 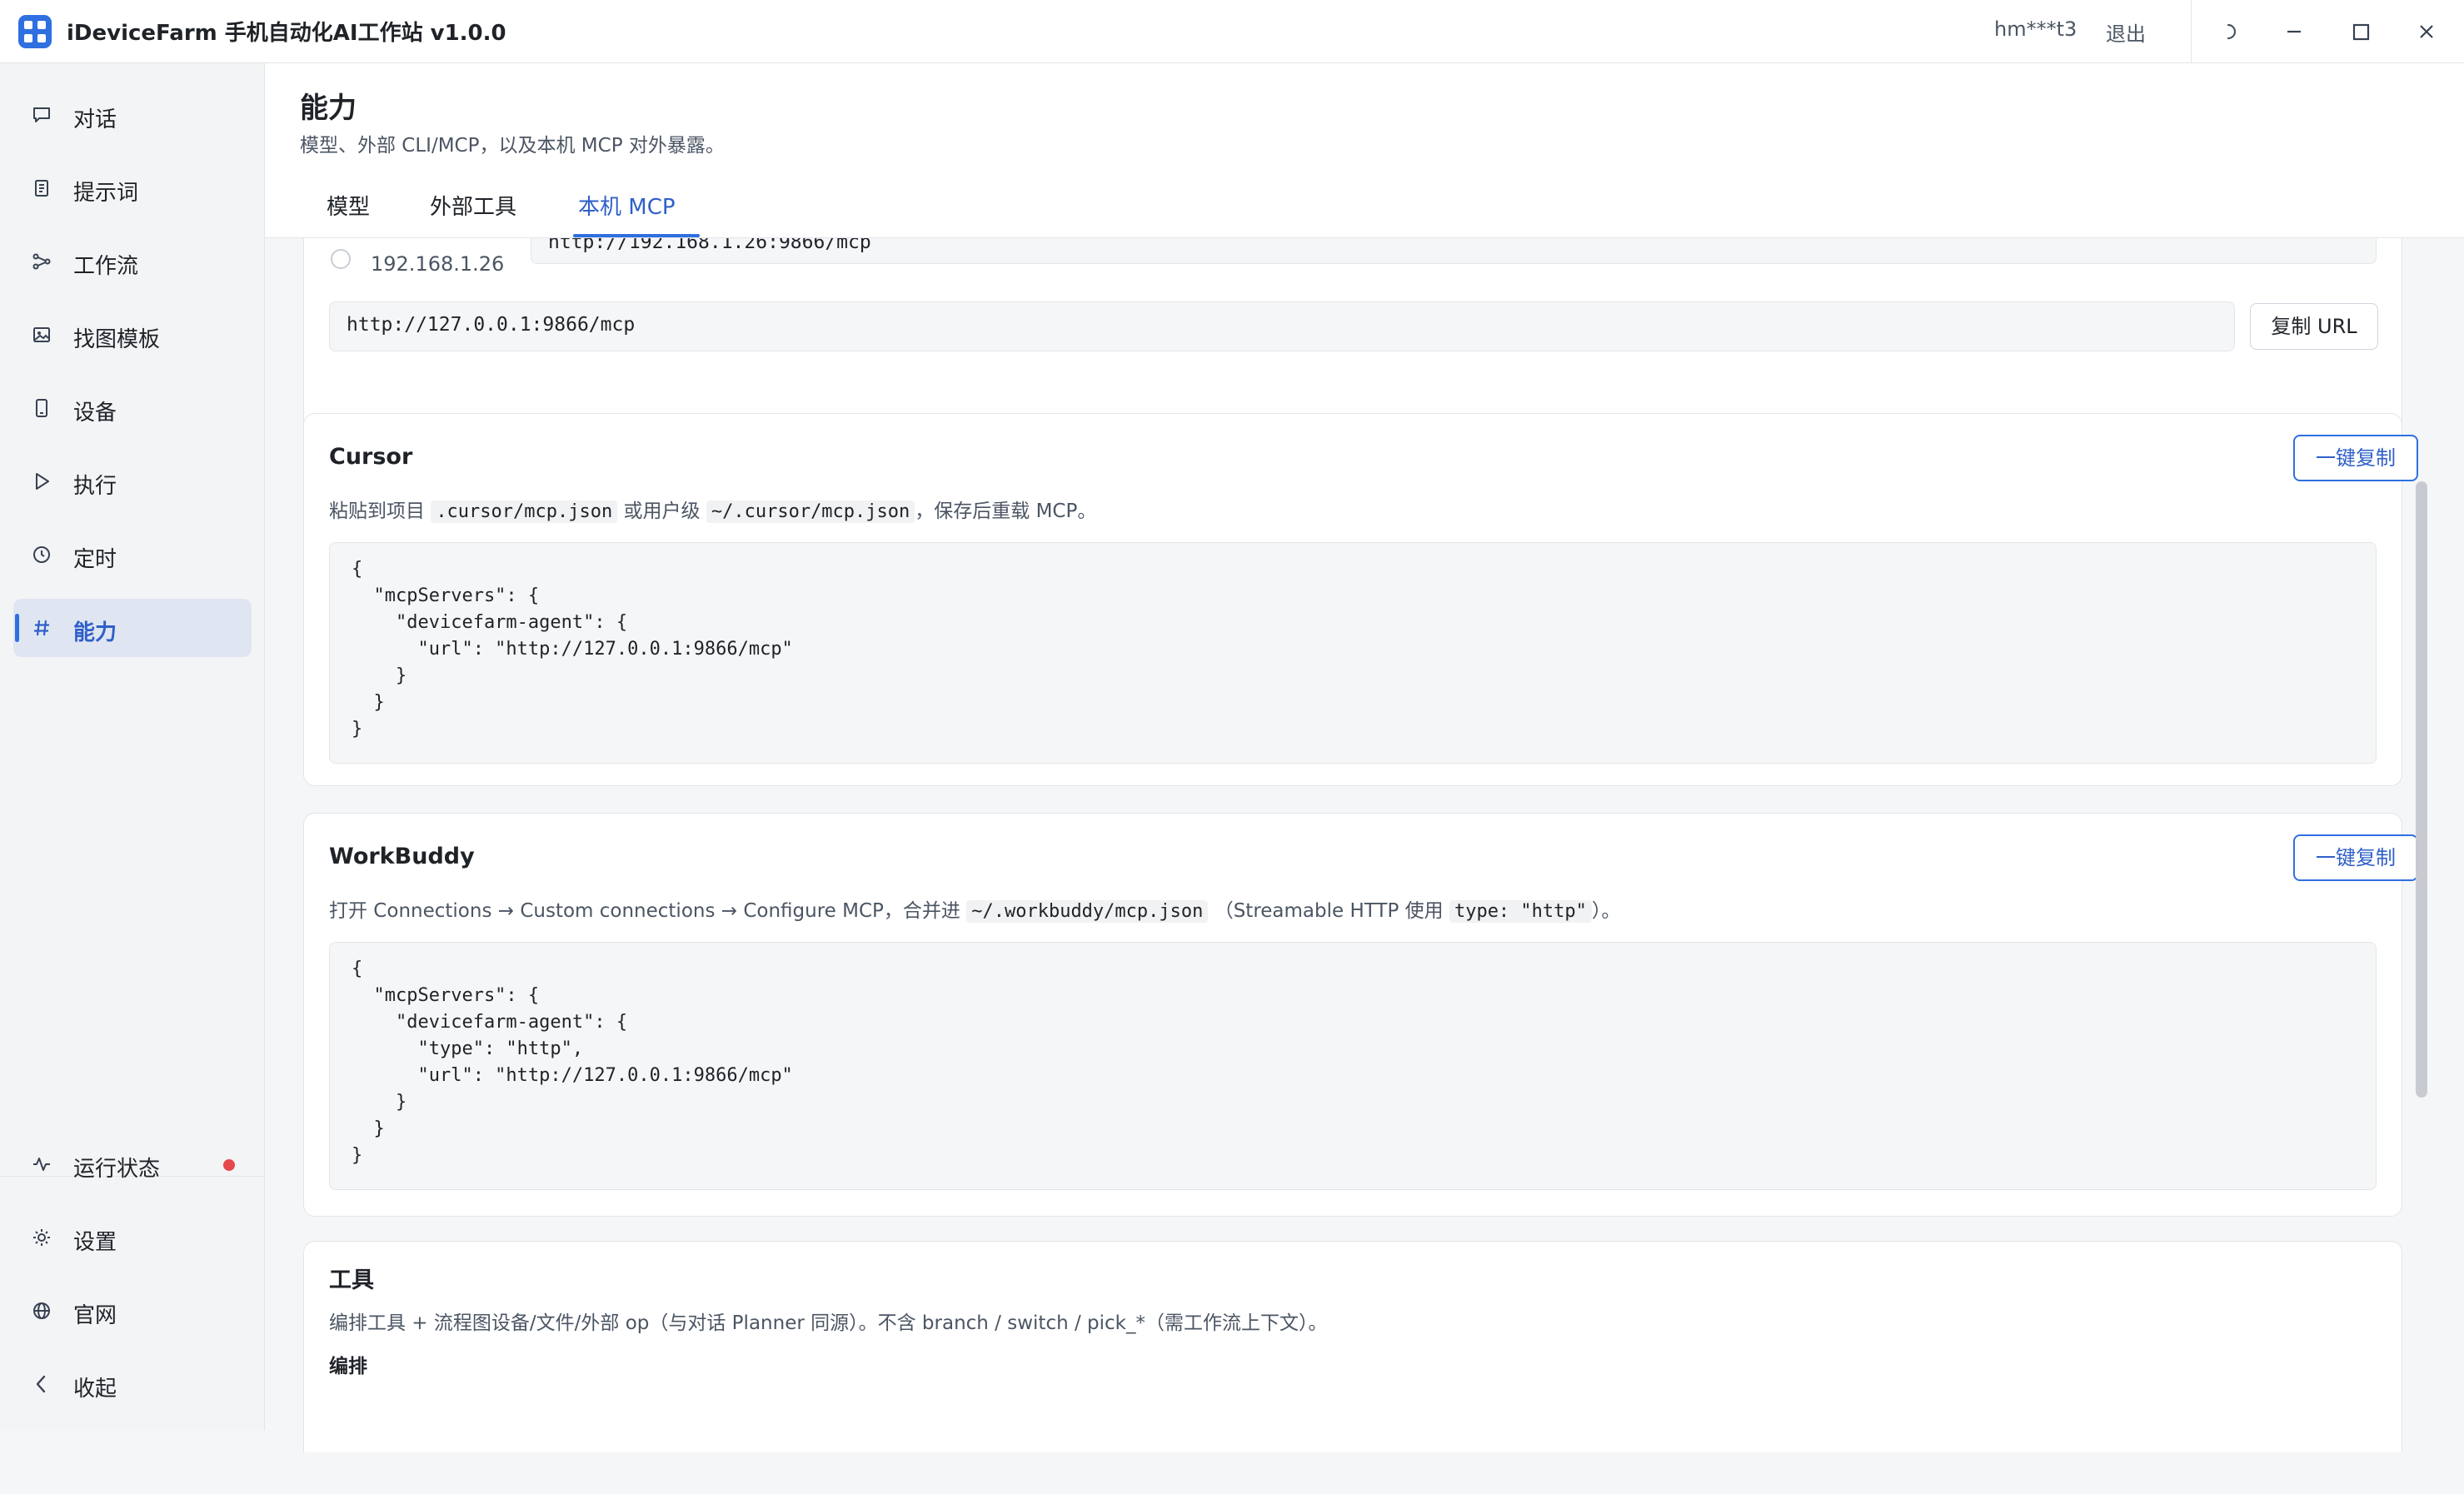 I want to click on desc-text: 粘贴到项目, so click(x=377, y=511).